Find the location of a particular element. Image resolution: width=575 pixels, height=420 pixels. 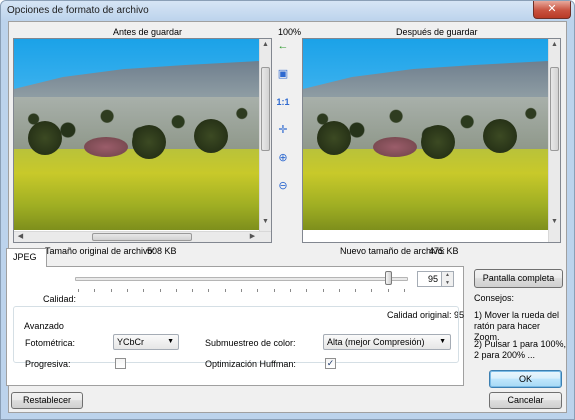

progressive-checkbox is located at coordinates (120, 363).